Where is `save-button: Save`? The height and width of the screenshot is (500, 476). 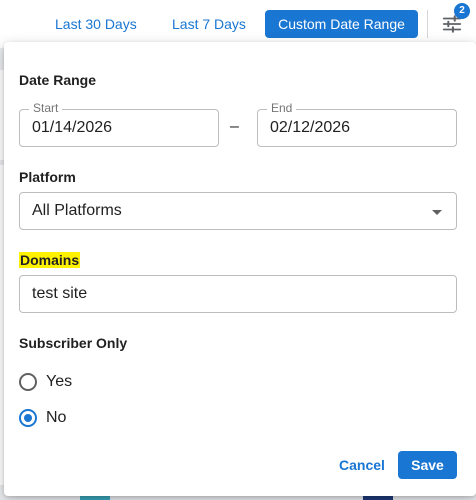 save-button: Save is located at coordinates (427, 465).